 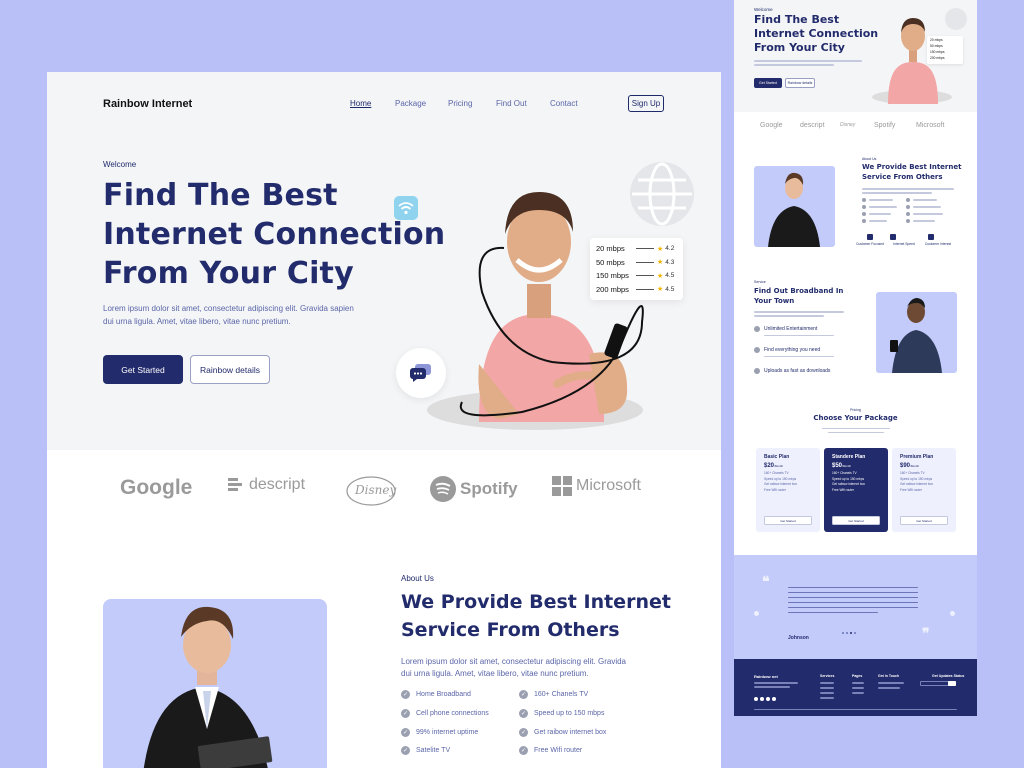 I want to click on preview-title-line: From Your City, so click(x=799, y=47).